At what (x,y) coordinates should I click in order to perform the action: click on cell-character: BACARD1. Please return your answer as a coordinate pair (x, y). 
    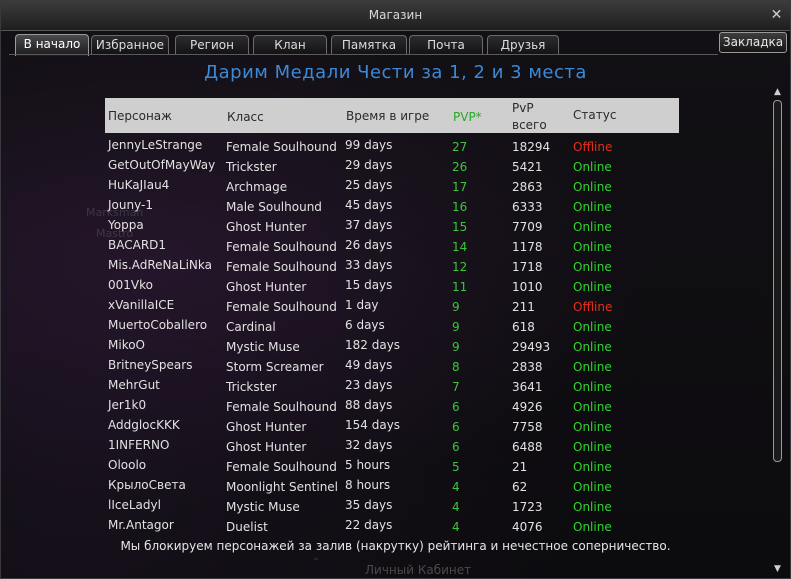
    Looking at the image, I should click on (137, 245).